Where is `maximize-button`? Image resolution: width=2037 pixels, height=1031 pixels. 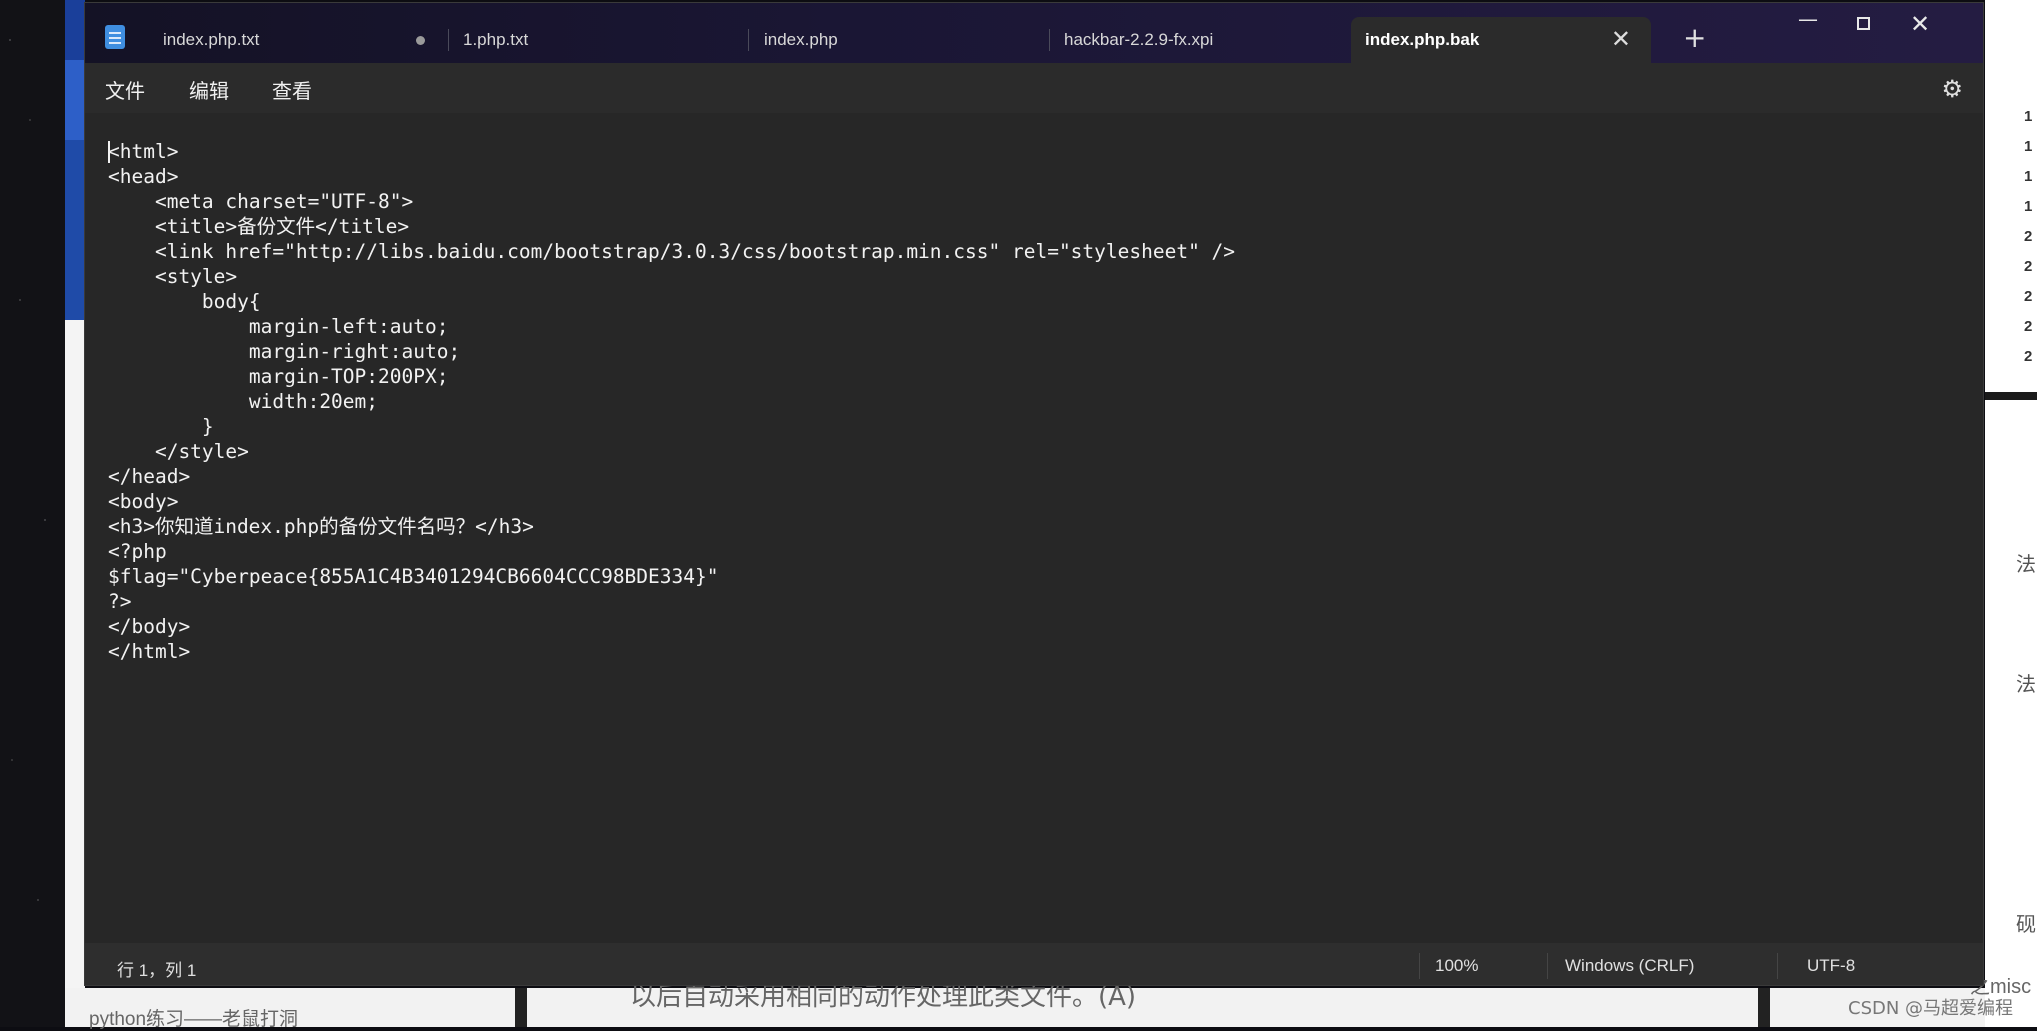 maximize-button is located at coordinates (1864, 24).